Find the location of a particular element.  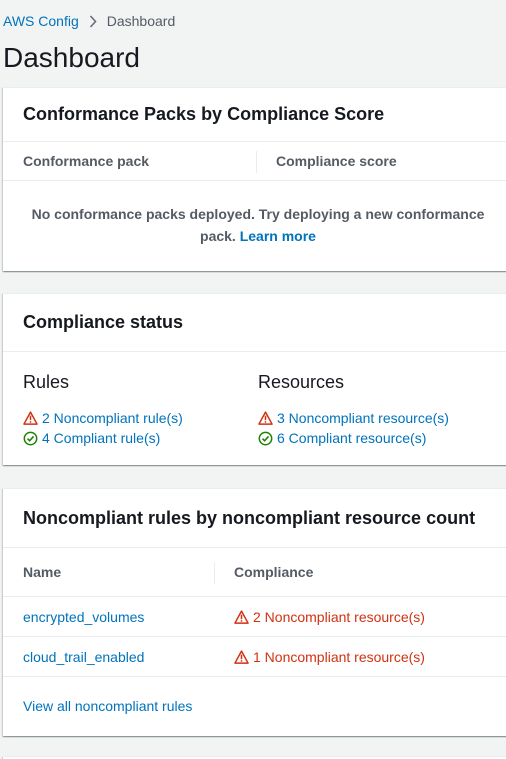

rule-compliance: 2 Noncompliant resource(s) is located at coordinates (319, 617).